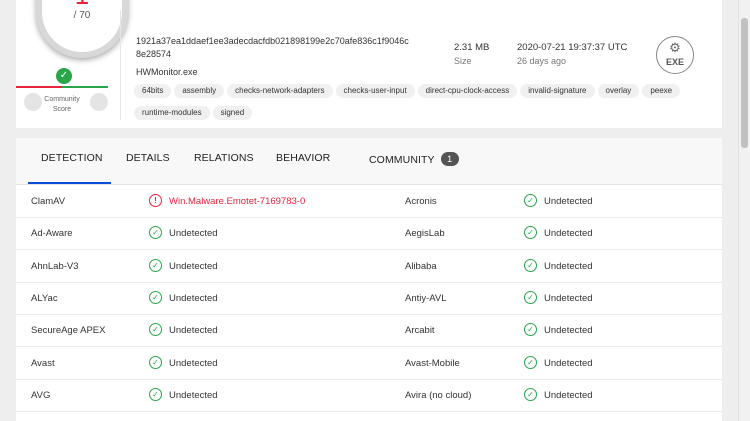 Image resolution: width=750 pixels, height=421 pixels. What do you see at coordinates (369, 299) in the screenshot?
I see `detection-row: ALYac ✓ Undetected Antiy-AVL ✓ Undetected` at bounding box center [369, 299].